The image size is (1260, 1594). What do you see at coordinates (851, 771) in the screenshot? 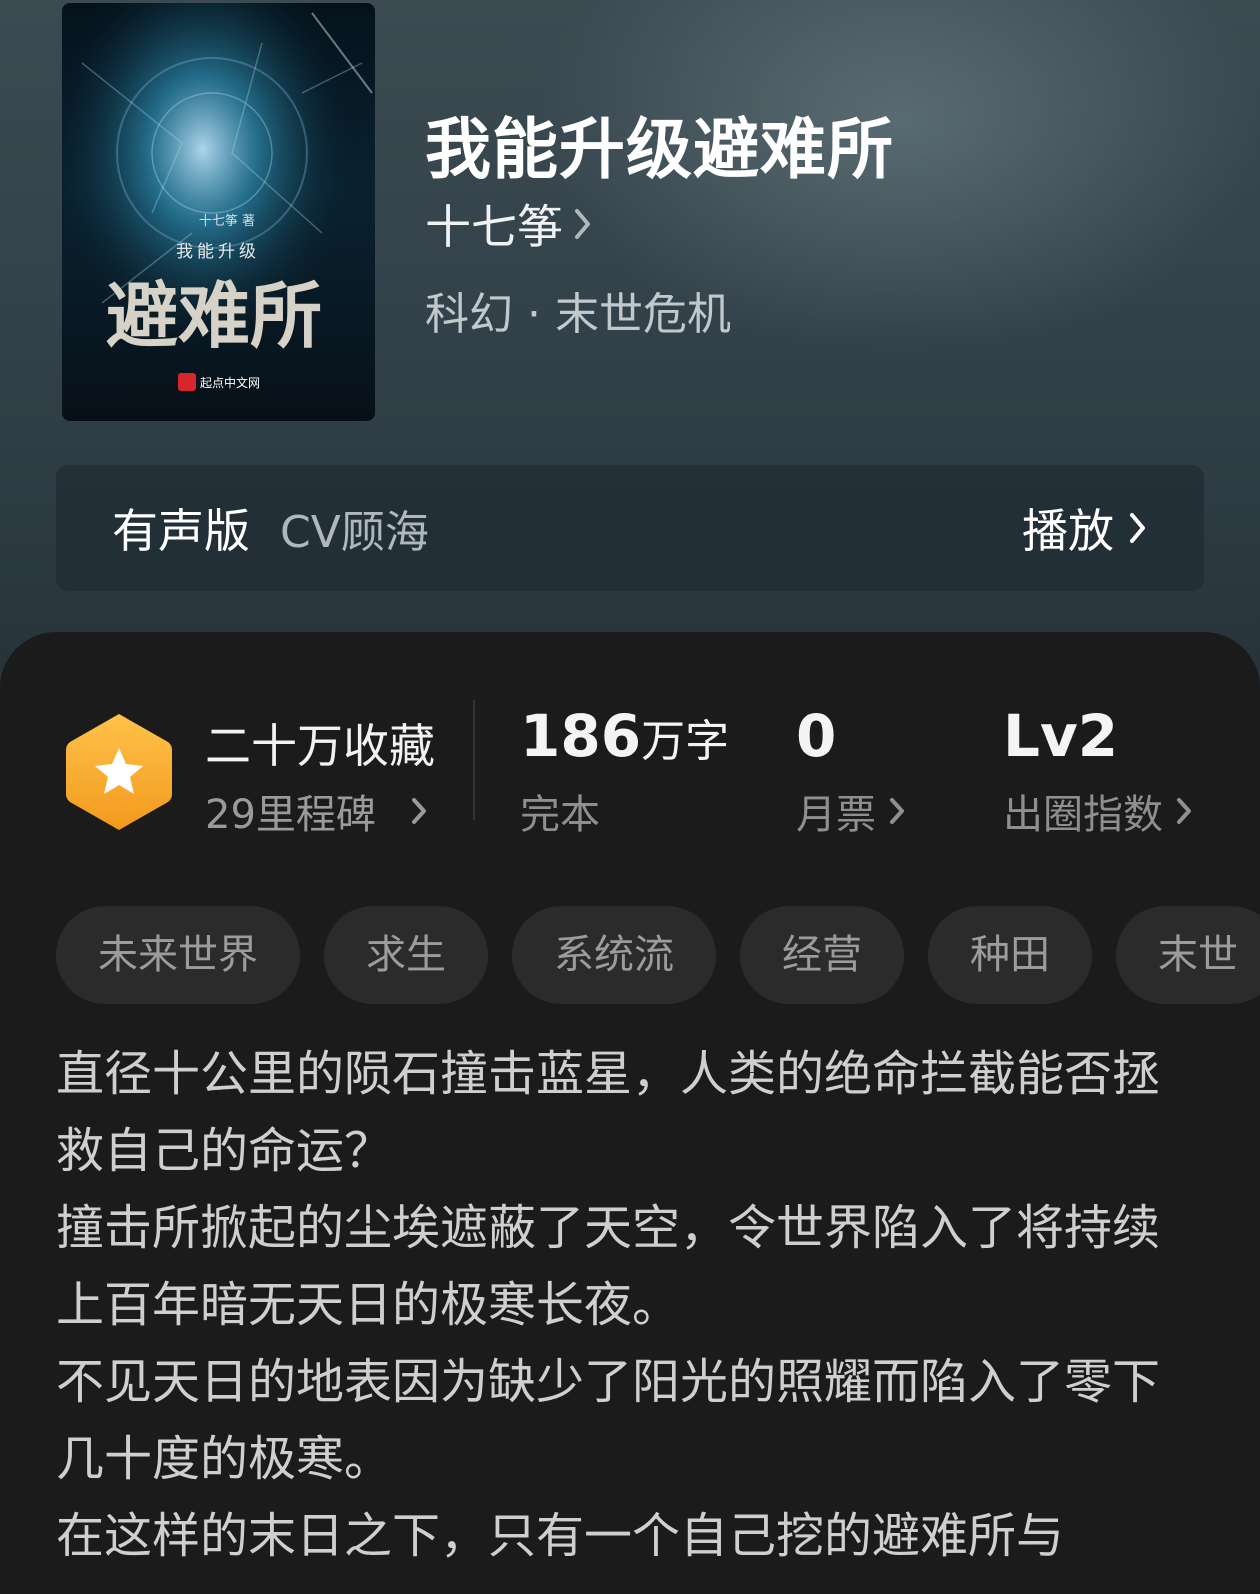
I see `monthly-ticket-stat: 0 月票` at bounding box center [851, 771].